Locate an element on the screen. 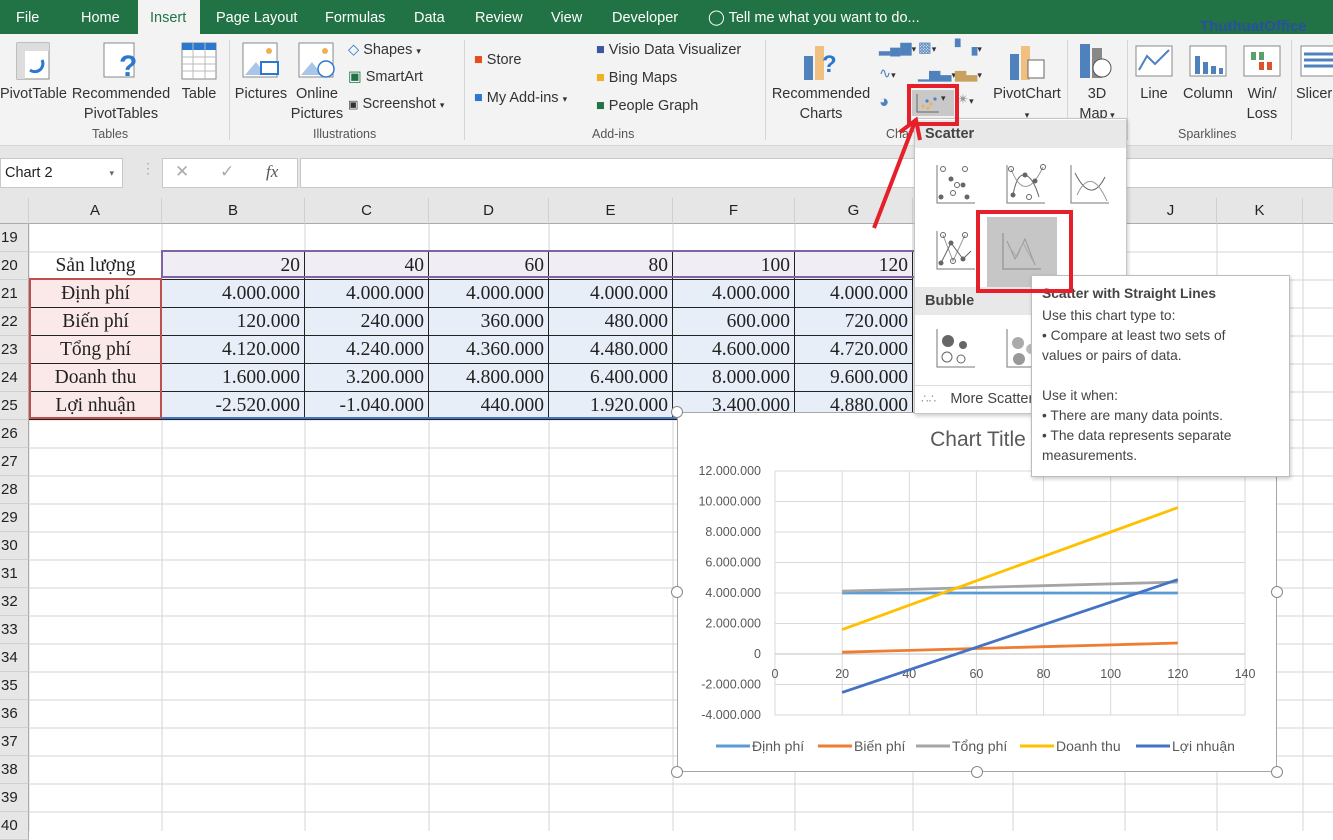  waterfall-chart-button: ▘▗▾ is located at coordinates (968, 48).